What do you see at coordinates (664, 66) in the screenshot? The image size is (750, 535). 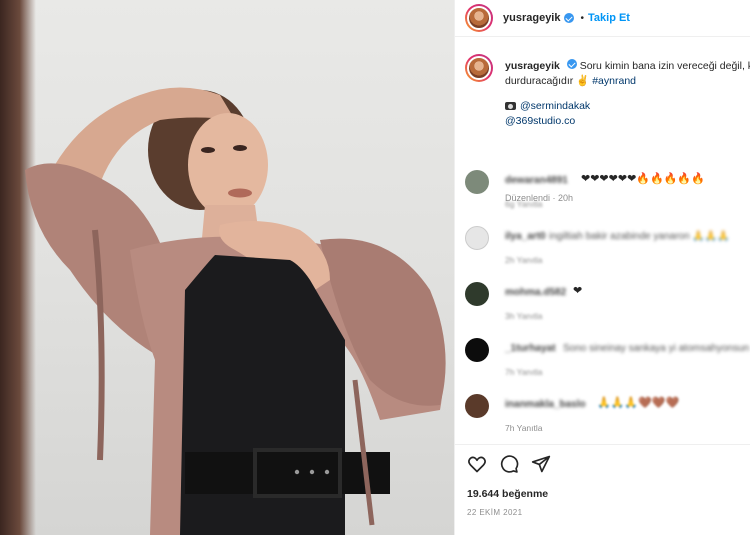 I see `caption-line1: Soru kimin bana izin vereceği değil, kim` at bounding box center [664, 66].